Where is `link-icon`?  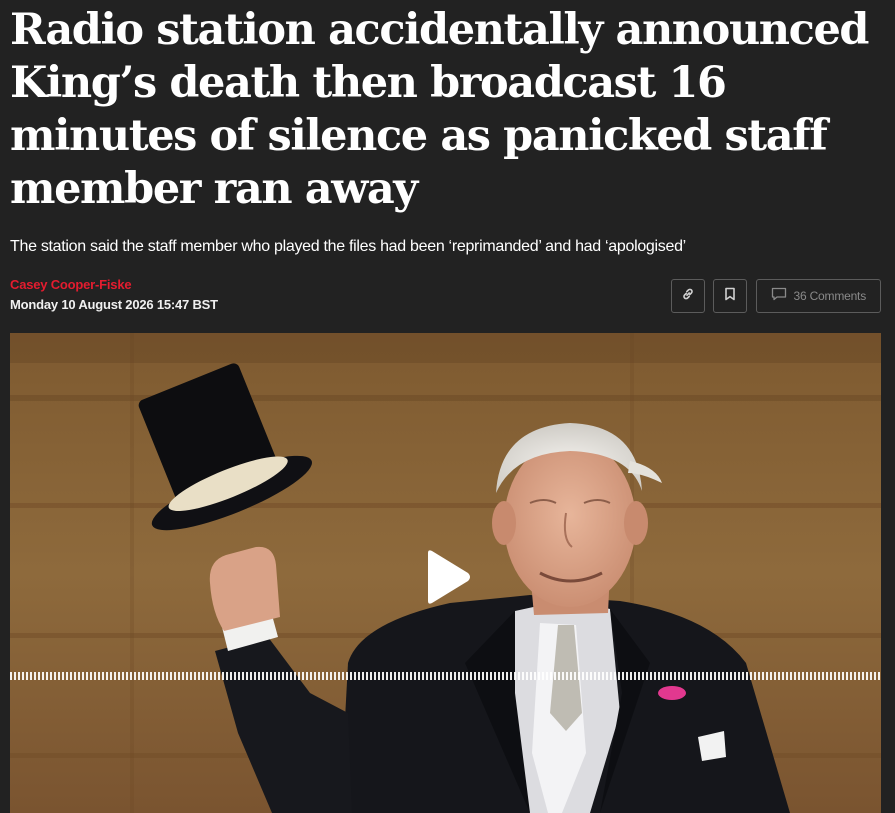 link-icon is located at coordinates (688, 296).